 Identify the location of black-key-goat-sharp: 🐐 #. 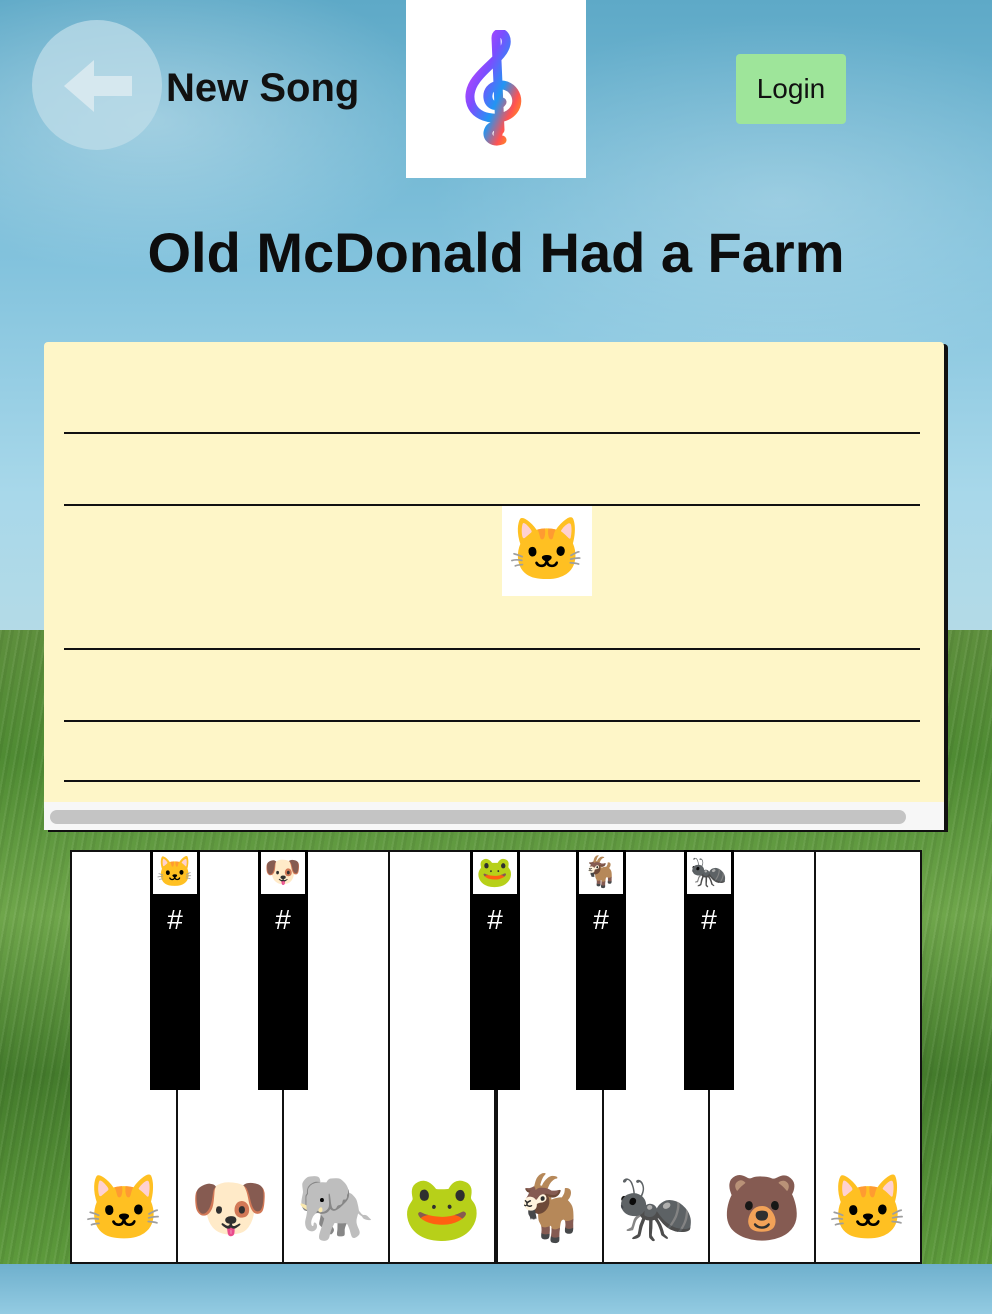
(601, 970).